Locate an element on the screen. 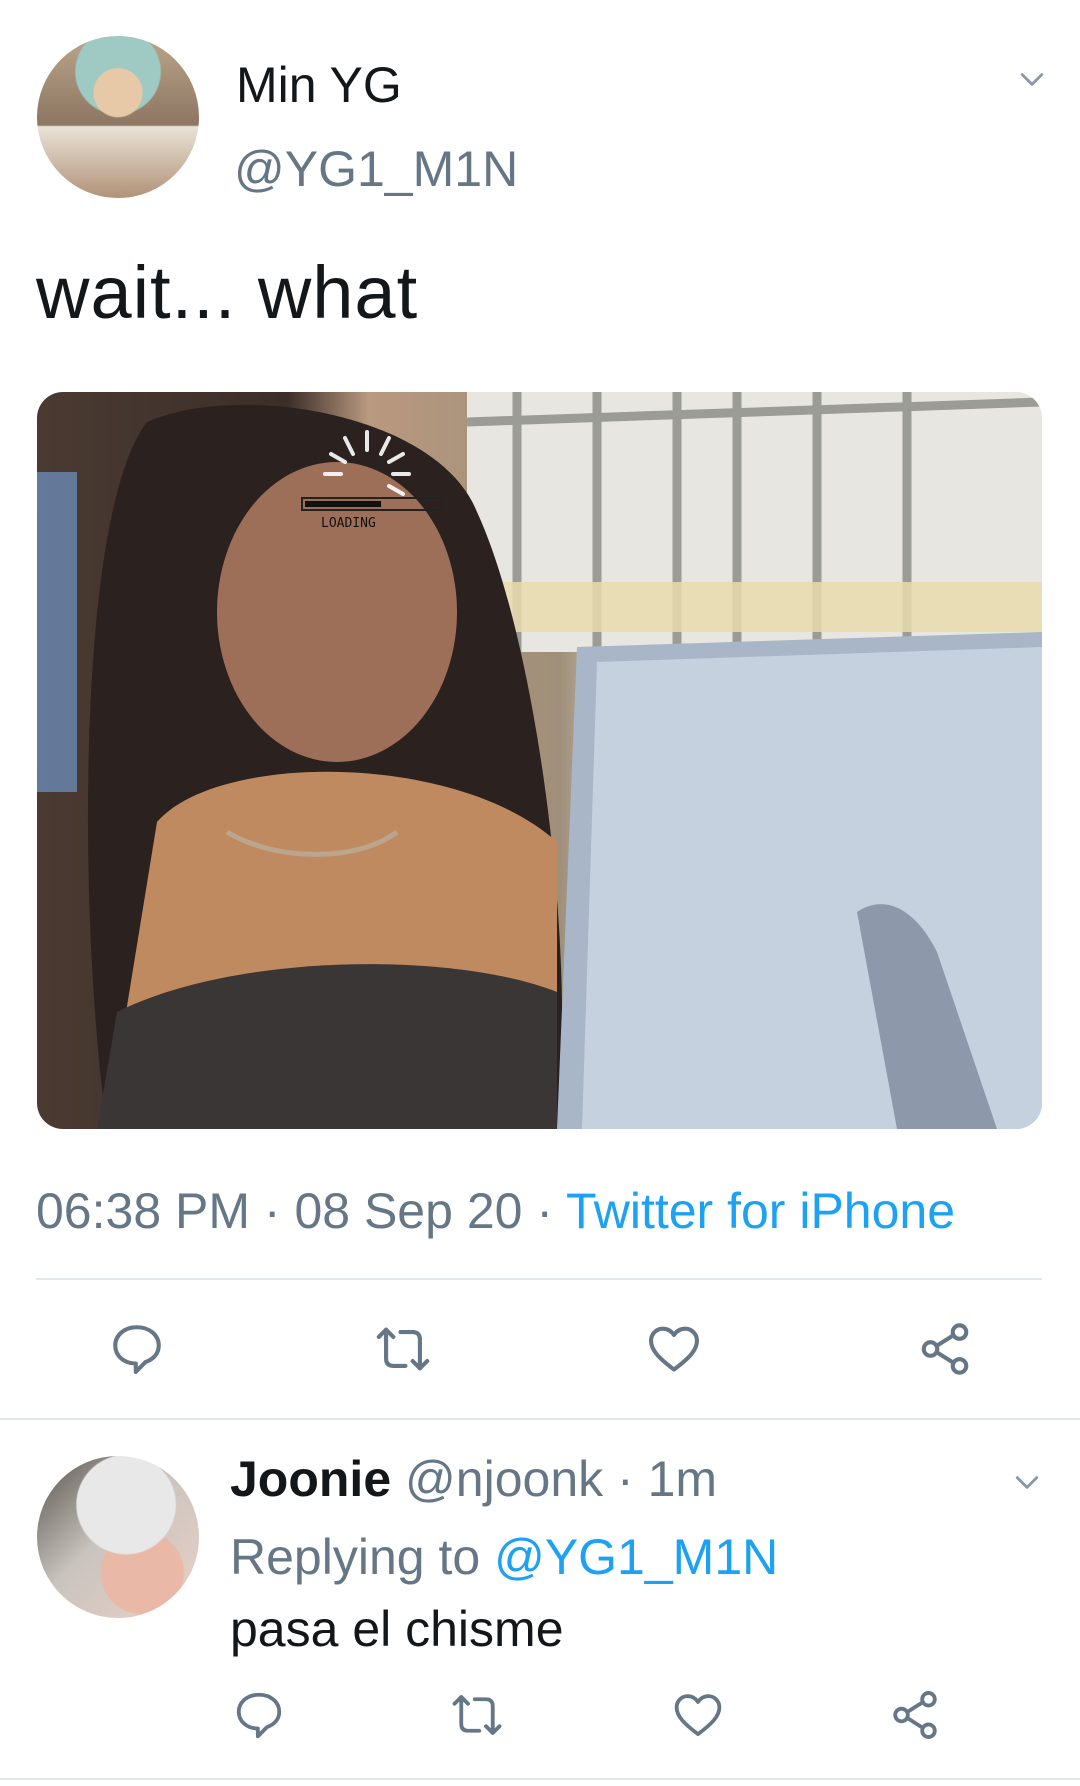 The image size is (1080, 1786). replying-to: Replying to @YG1_M1N is located at coordinates (504, 1557).